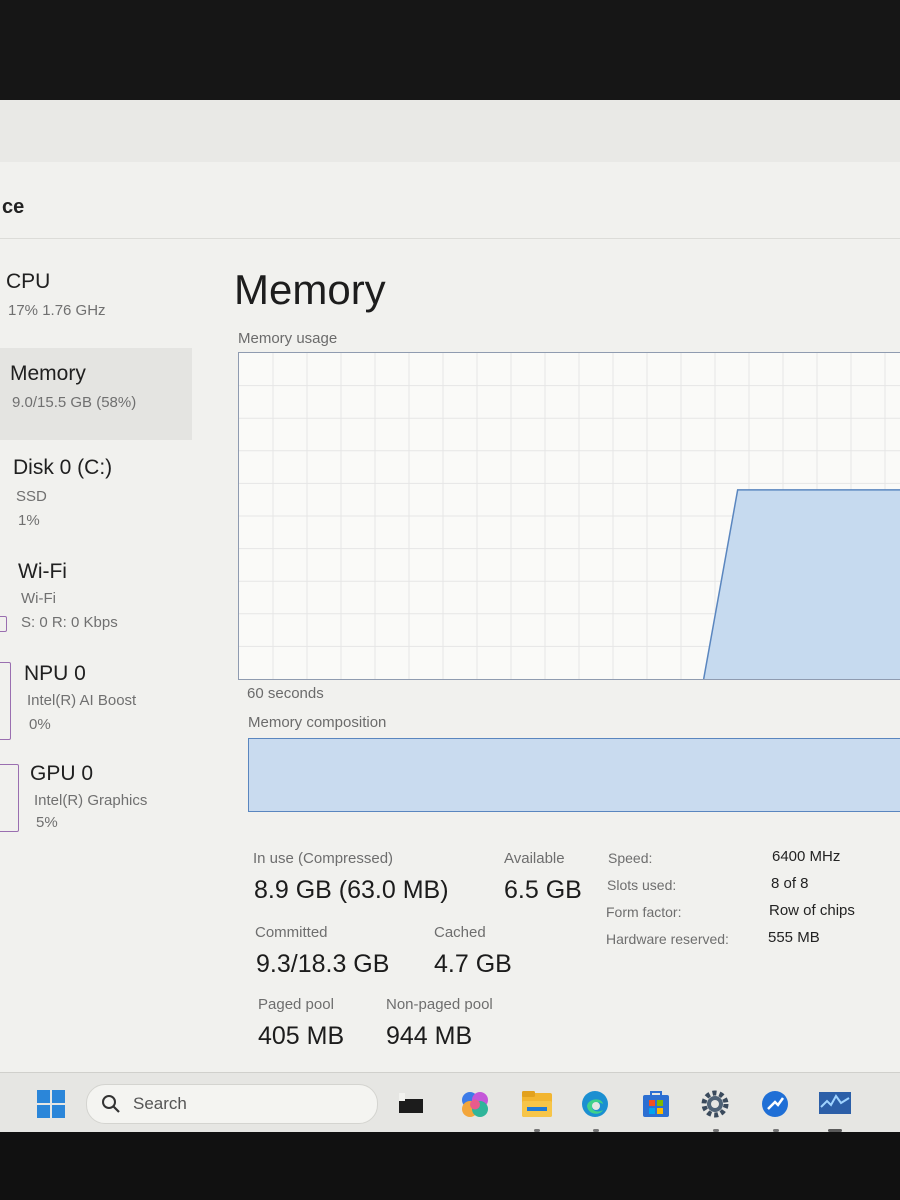 Image resolution: width=900 pixels, height=1200 pixels. What do you see at coordinates (323, 964) in the screenshot?
I see `committed-value: 9.3/18.3 GB` at bounding box center [323, 964].